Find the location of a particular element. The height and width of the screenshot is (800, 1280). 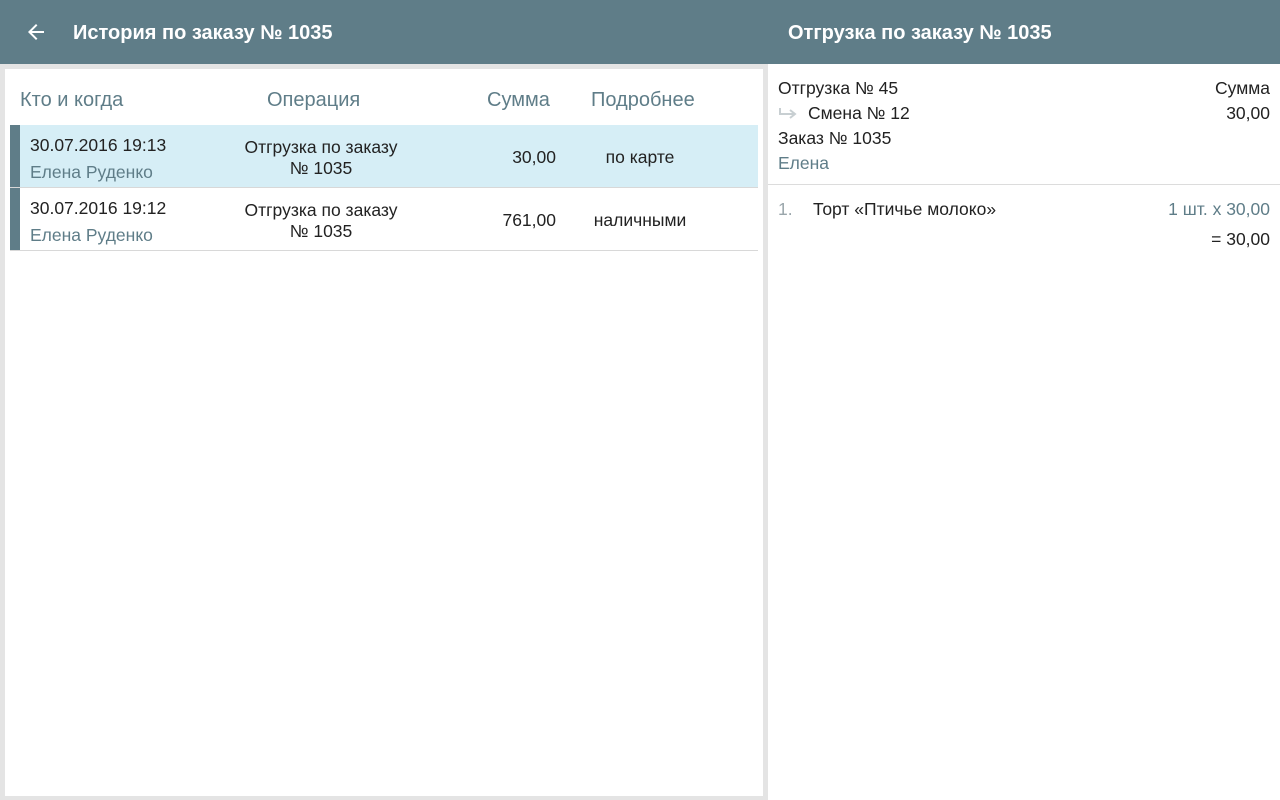

history-title: История по заказу № 1035 is located at coordinates (203, 33).